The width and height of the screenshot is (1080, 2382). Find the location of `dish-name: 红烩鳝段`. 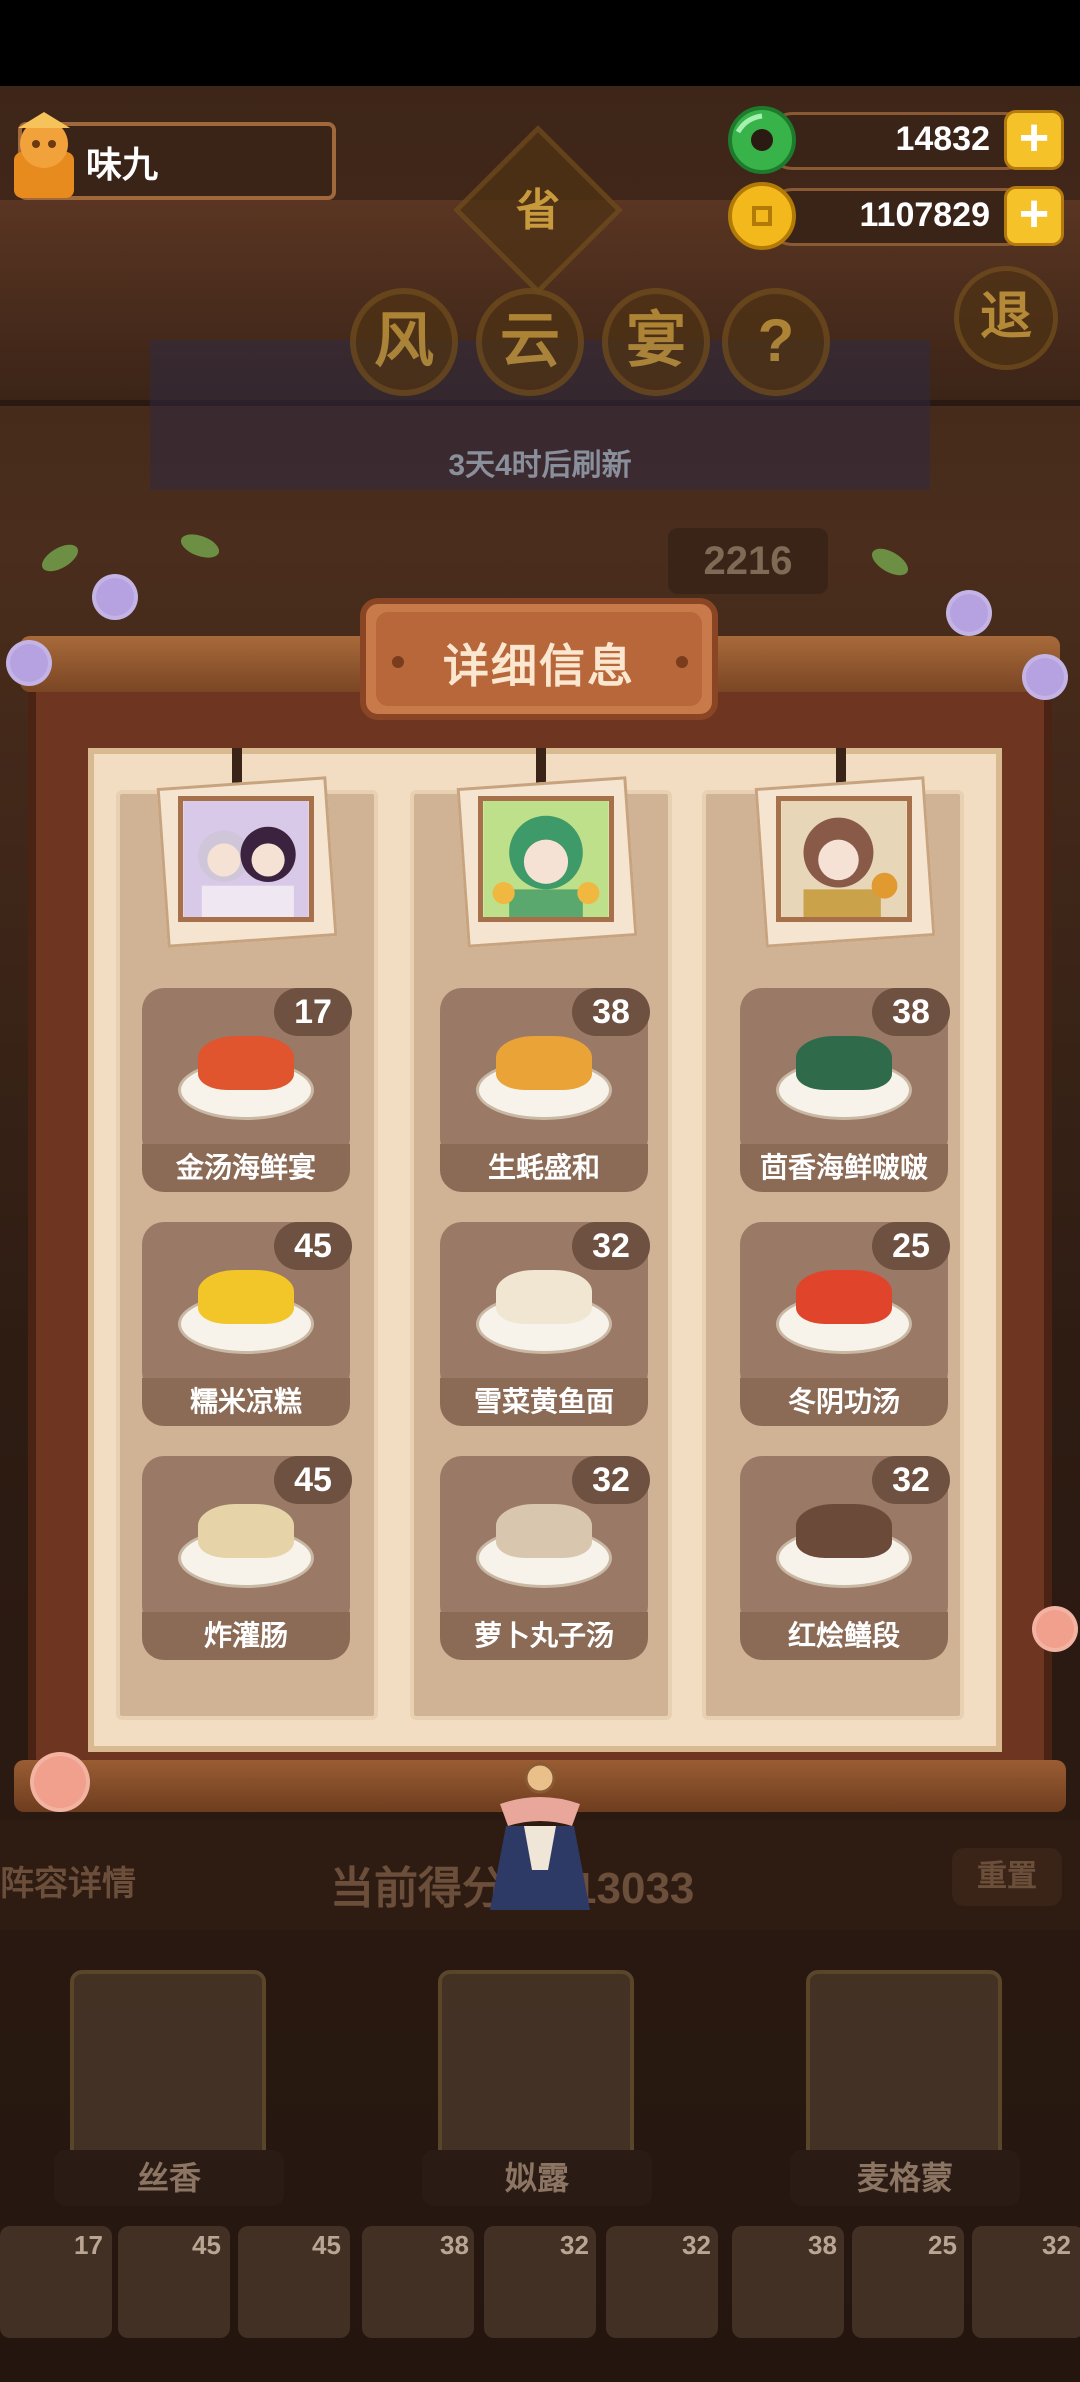

dish-name: 红烩鳝段 is located at coordinates (844, 1636).